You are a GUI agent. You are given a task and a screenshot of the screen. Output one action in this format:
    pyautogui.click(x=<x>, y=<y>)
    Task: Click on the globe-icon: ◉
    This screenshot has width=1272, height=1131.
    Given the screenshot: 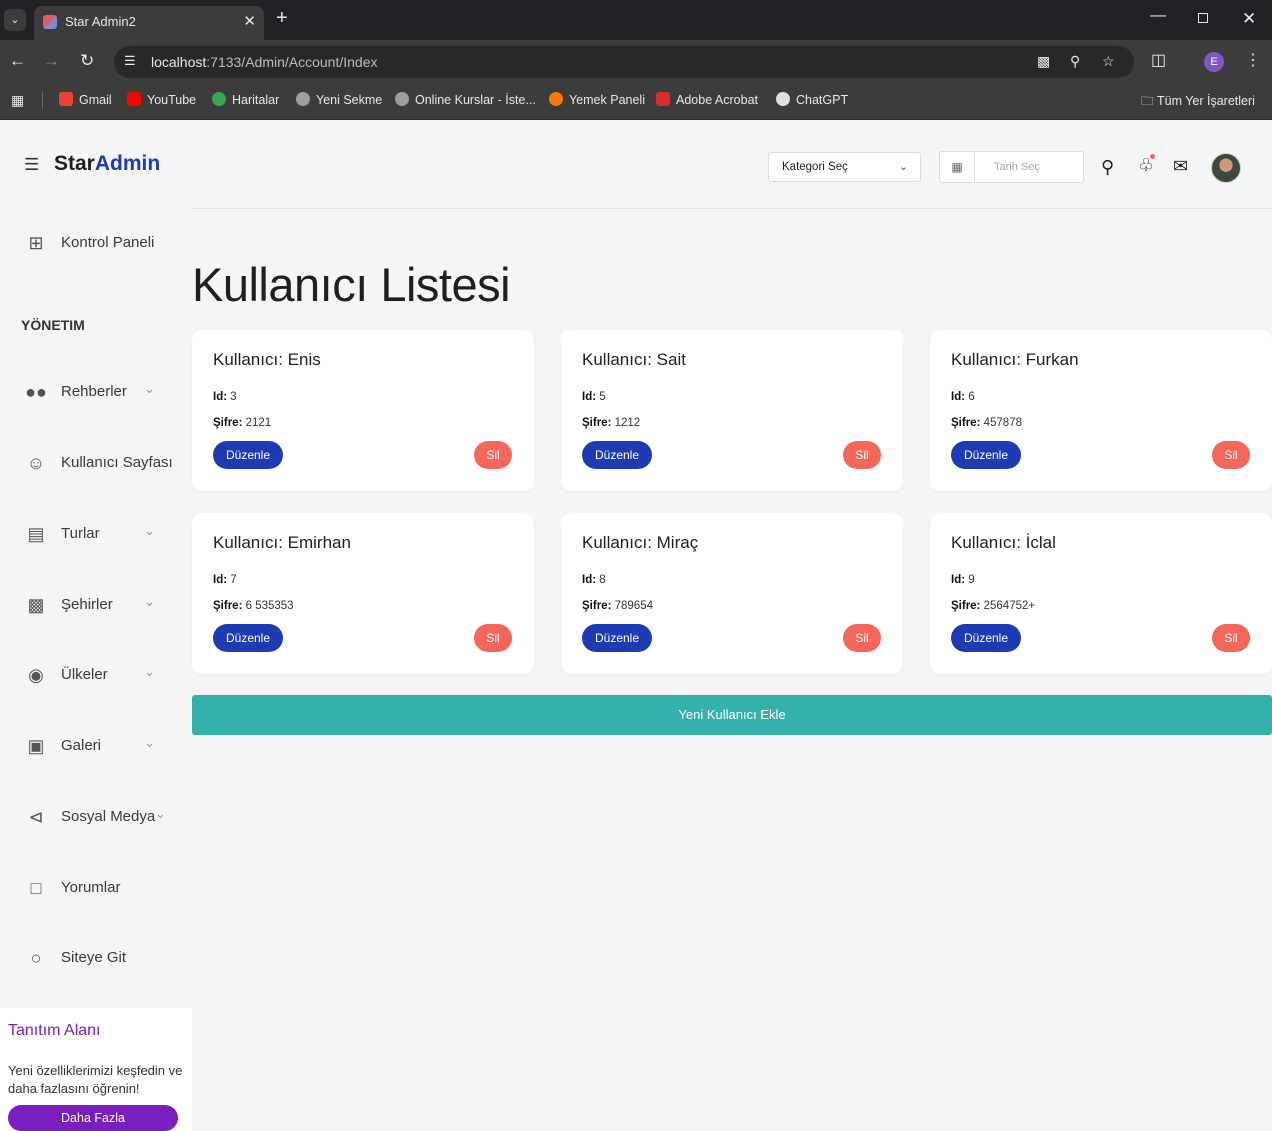 What is the action you would take?
    pyautogui.click(x=36, y=675)
    